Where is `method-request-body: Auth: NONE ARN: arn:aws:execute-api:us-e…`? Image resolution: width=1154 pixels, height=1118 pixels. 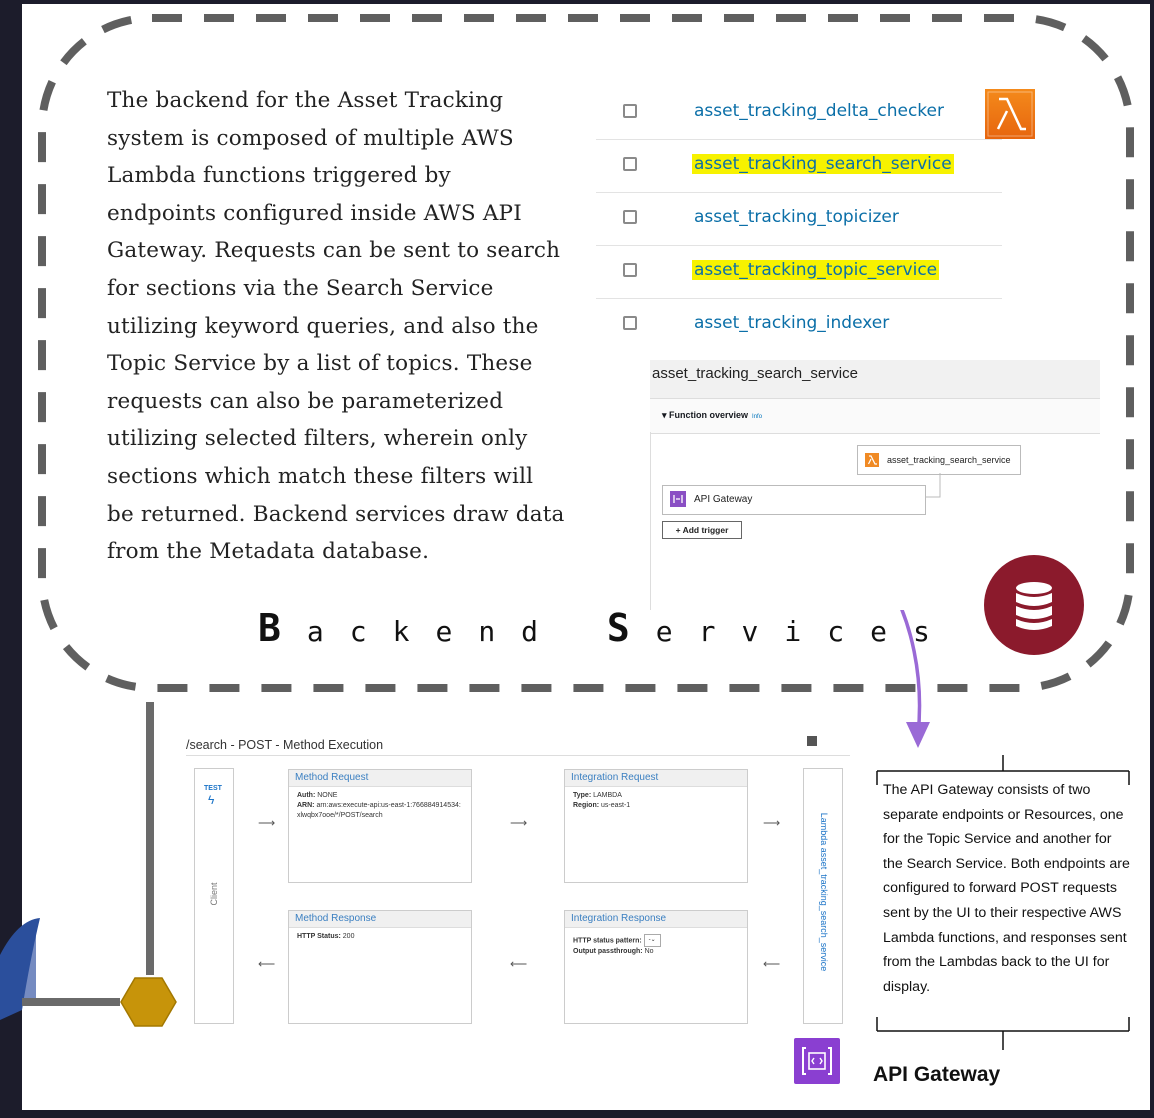
method-request-body: Auth: NONE ARN: arn:aws:execute-api:us-e… is located at coordinates (380, 806).